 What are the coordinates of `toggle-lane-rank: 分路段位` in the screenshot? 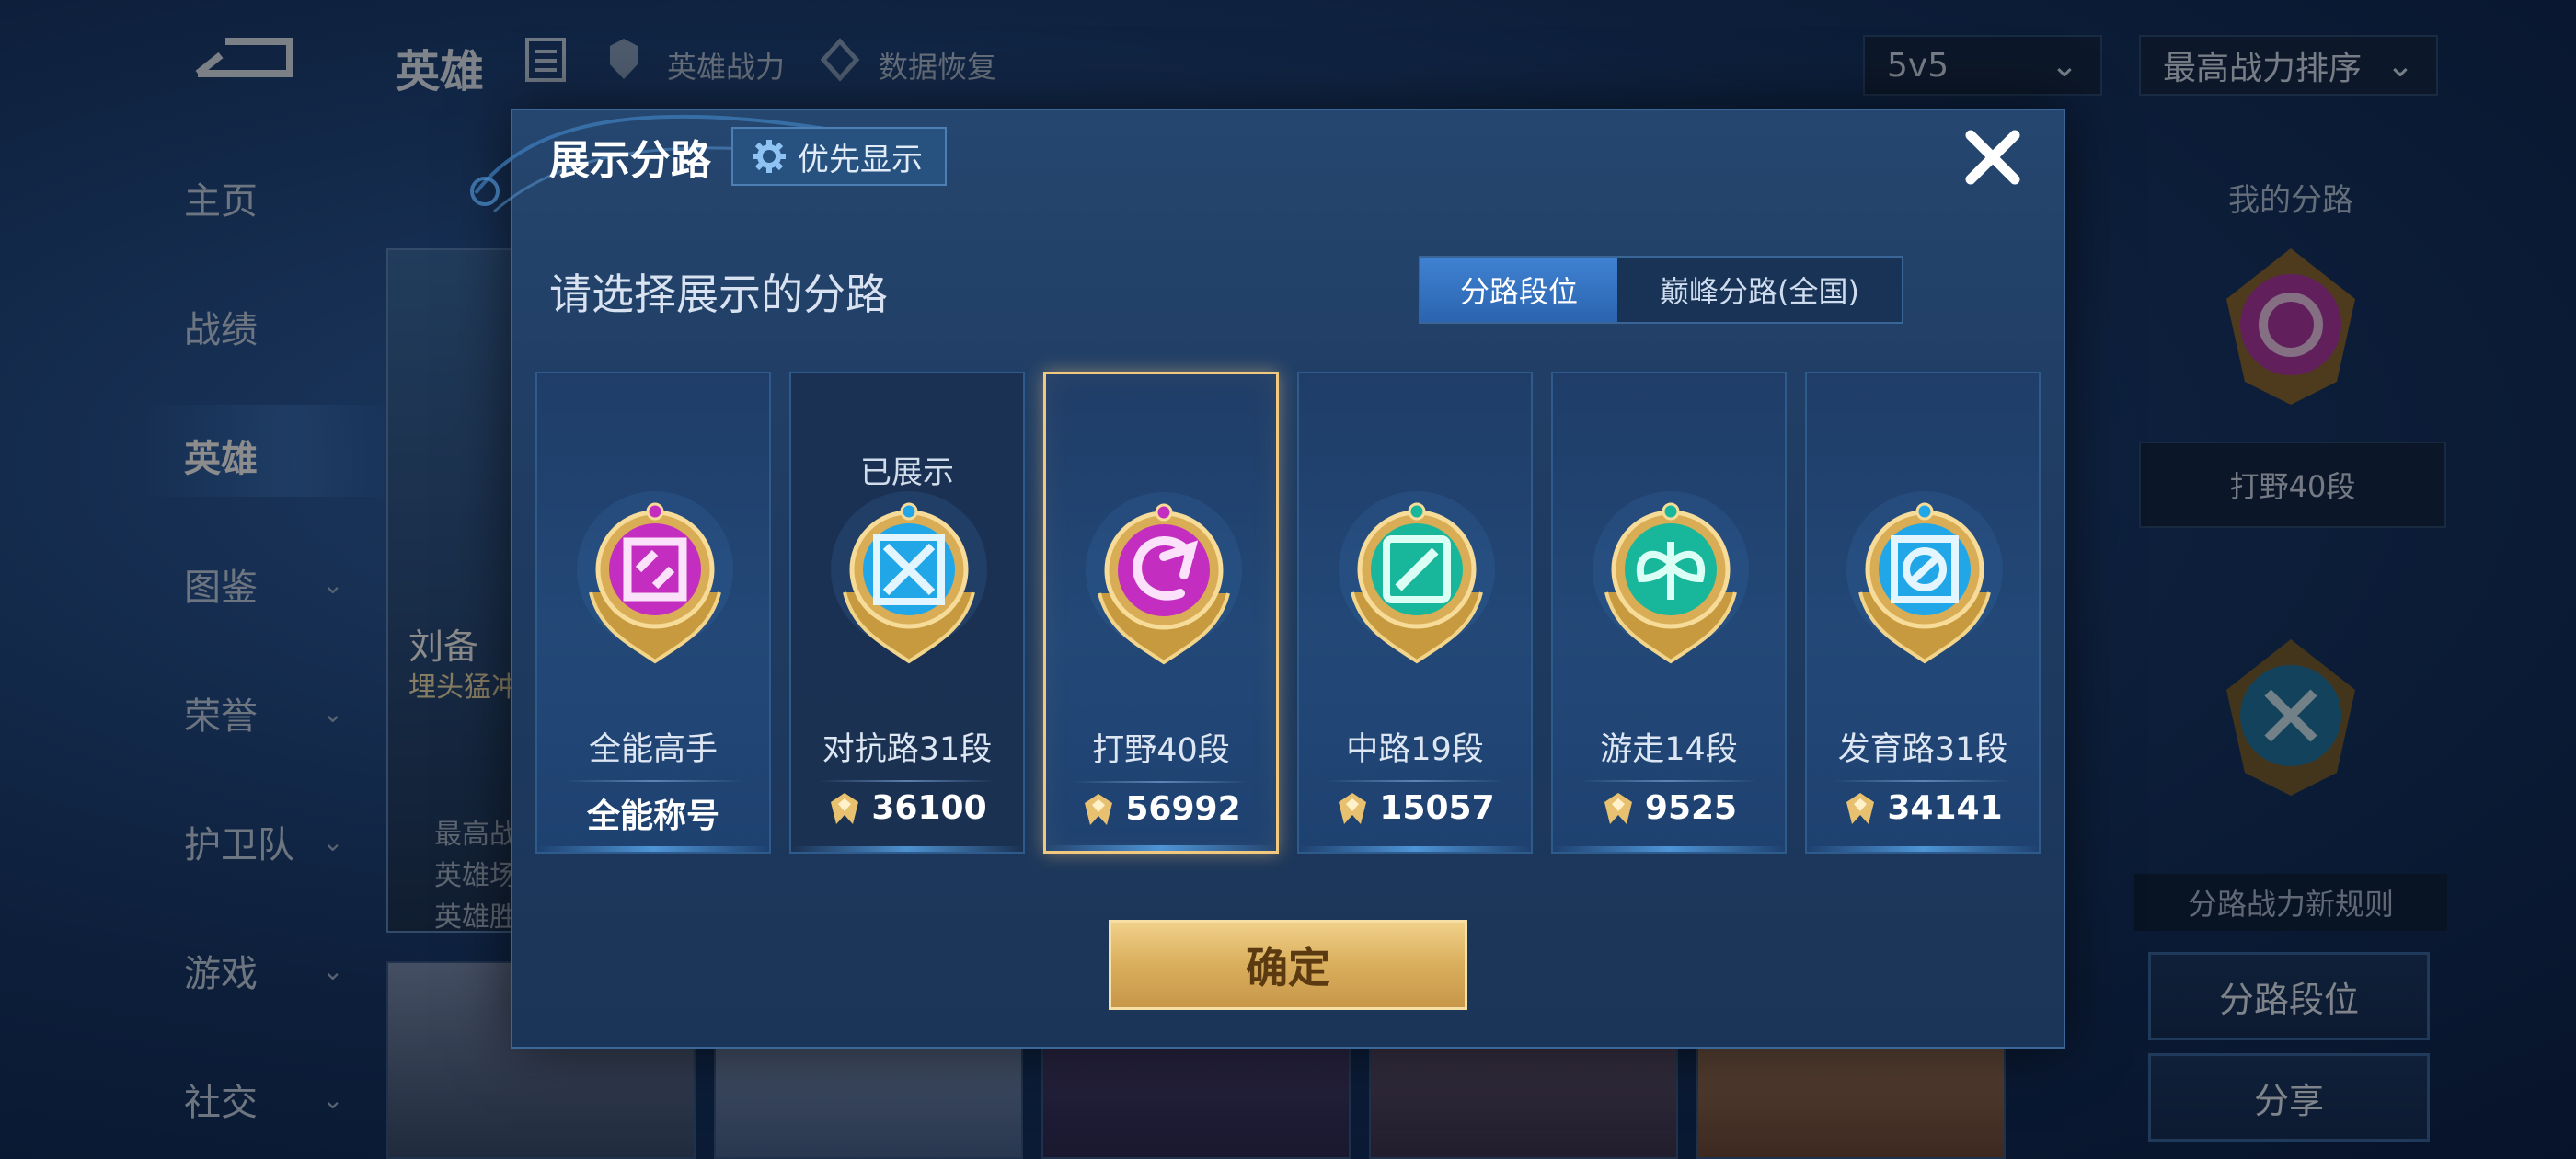 It's located at (1518, 290).